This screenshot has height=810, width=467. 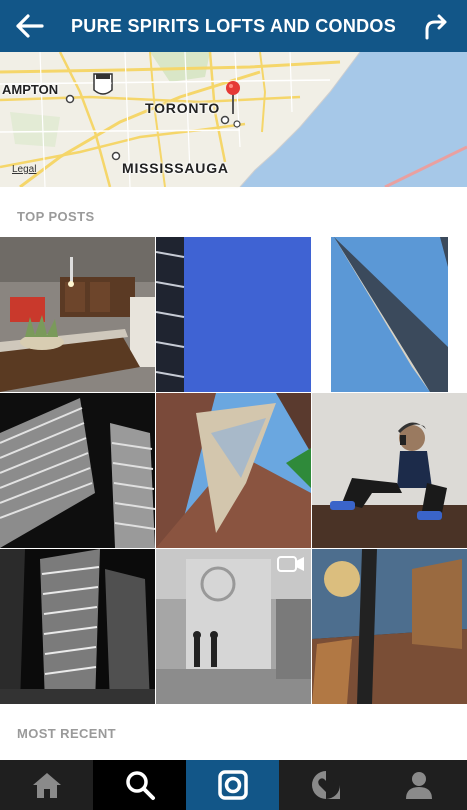 What do you see at coordinates (77, 314) in the screenshot?
I see `kitchen-interior-photo` at bounding box center [77, 314].